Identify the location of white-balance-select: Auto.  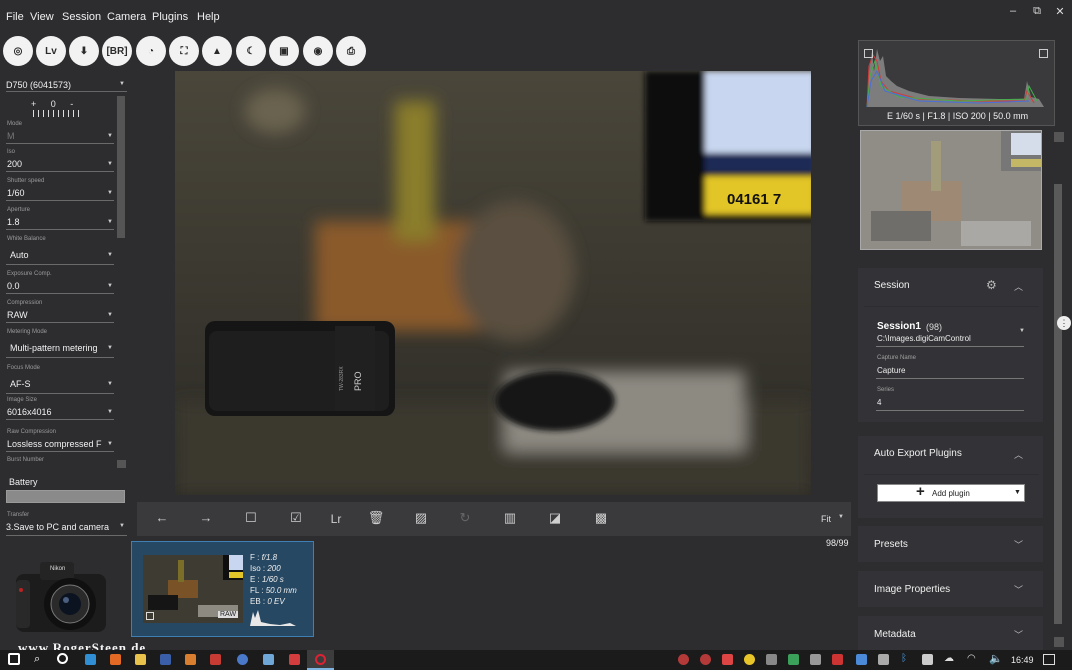
(19, 255).